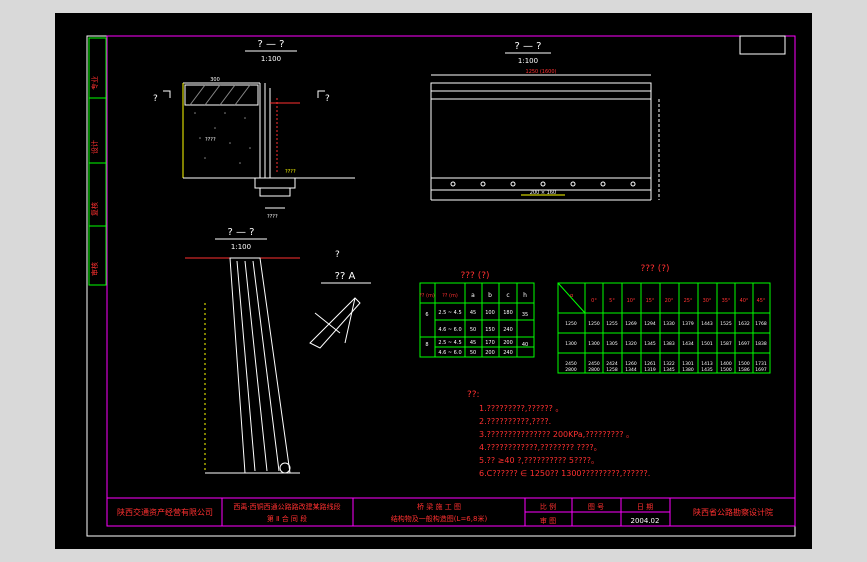  What do you see at coordinates (669, 301) in the screenshot?
I see `table2-header: 20°` at bounding box center [669, 301].